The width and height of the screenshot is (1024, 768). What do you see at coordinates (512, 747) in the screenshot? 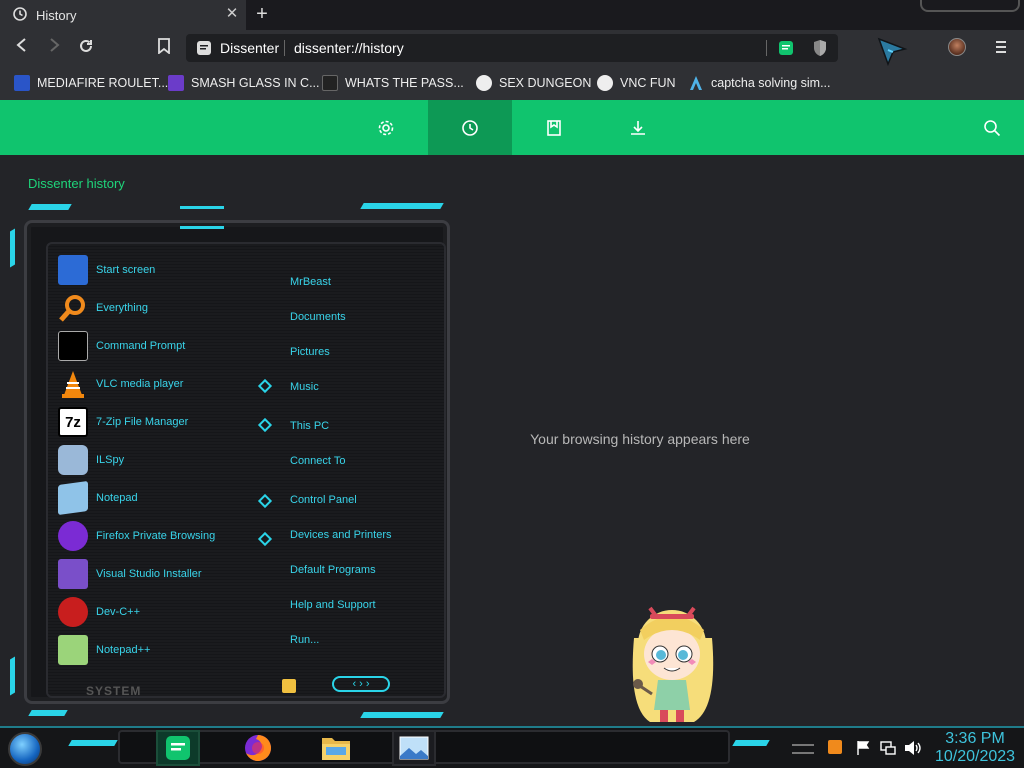
I see `taskbar: 3:36 PM 10/20/2023` at bounding box center [512, 747].